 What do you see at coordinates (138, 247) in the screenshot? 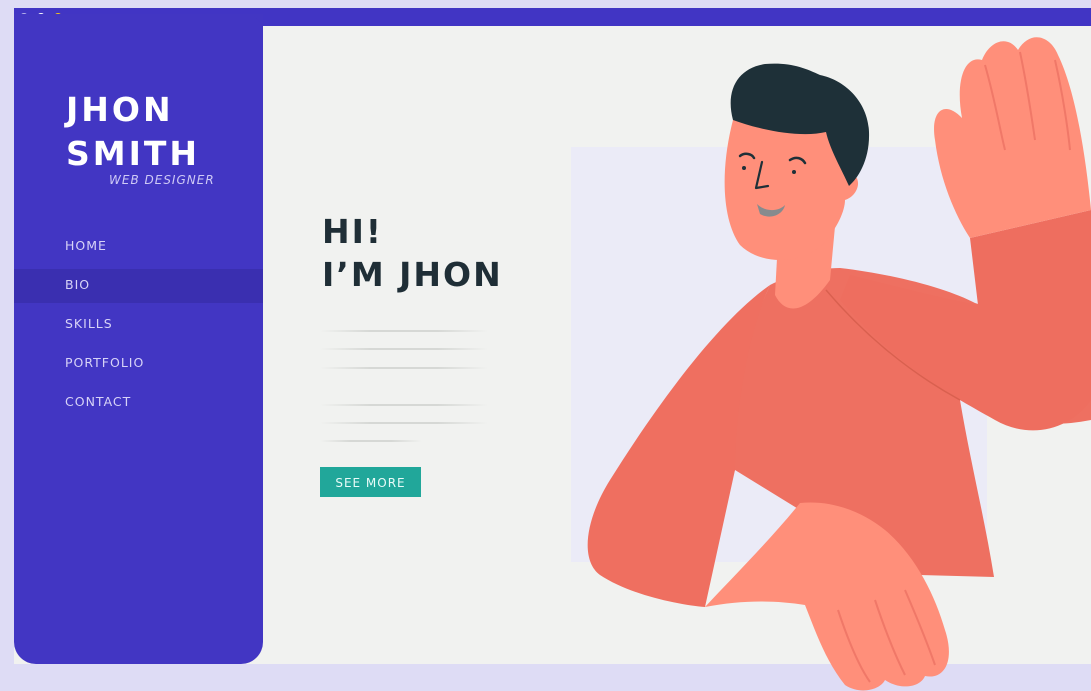
I see `nav-item-home: HOME` at bounding box center [138, 247].